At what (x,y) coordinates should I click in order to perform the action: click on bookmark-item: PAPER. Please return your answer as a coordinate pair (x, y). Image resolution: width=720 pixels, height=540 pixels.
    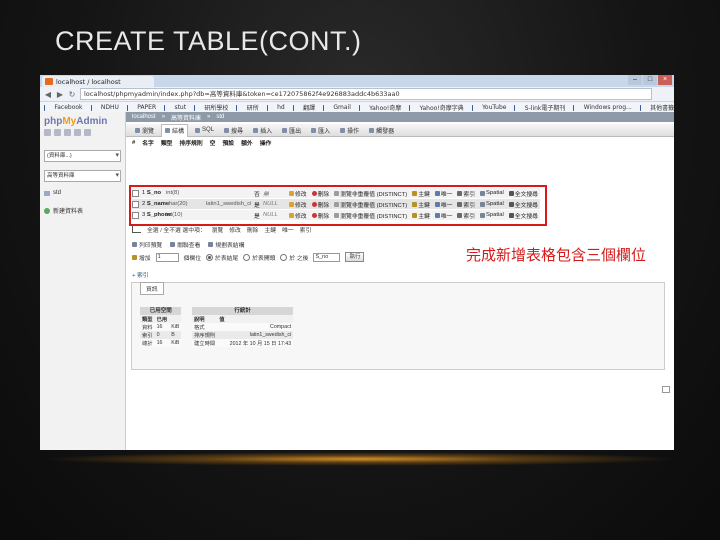
    Looking at the image, I should click on (146, 107).